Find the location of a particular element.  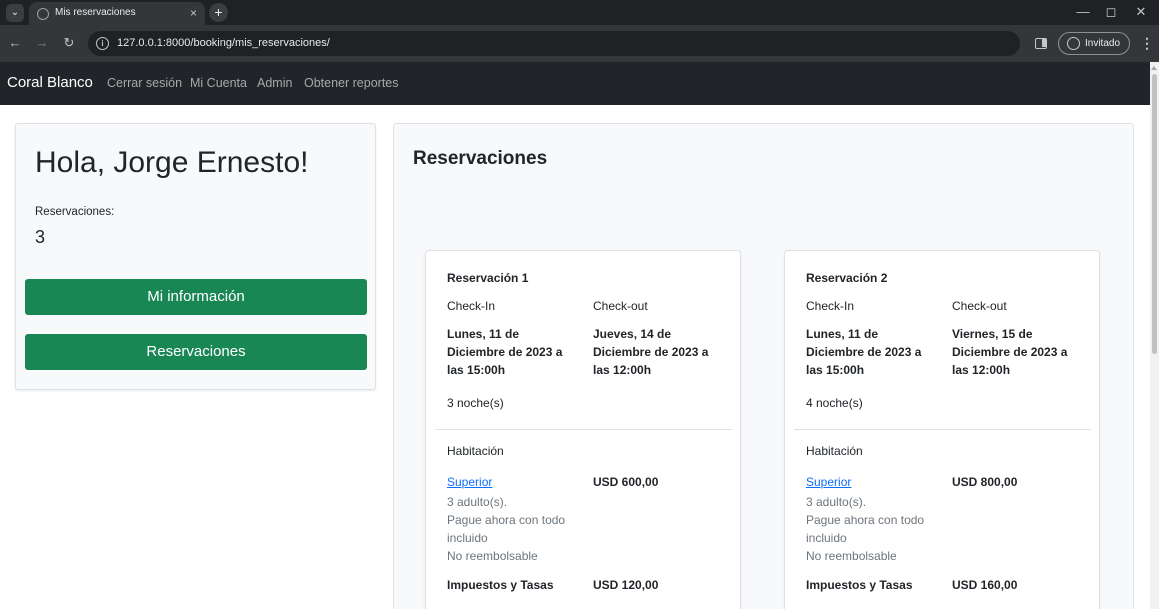

greeting-heading: Hola, Jorge Ernesto! is located at coordinates (172, 162).